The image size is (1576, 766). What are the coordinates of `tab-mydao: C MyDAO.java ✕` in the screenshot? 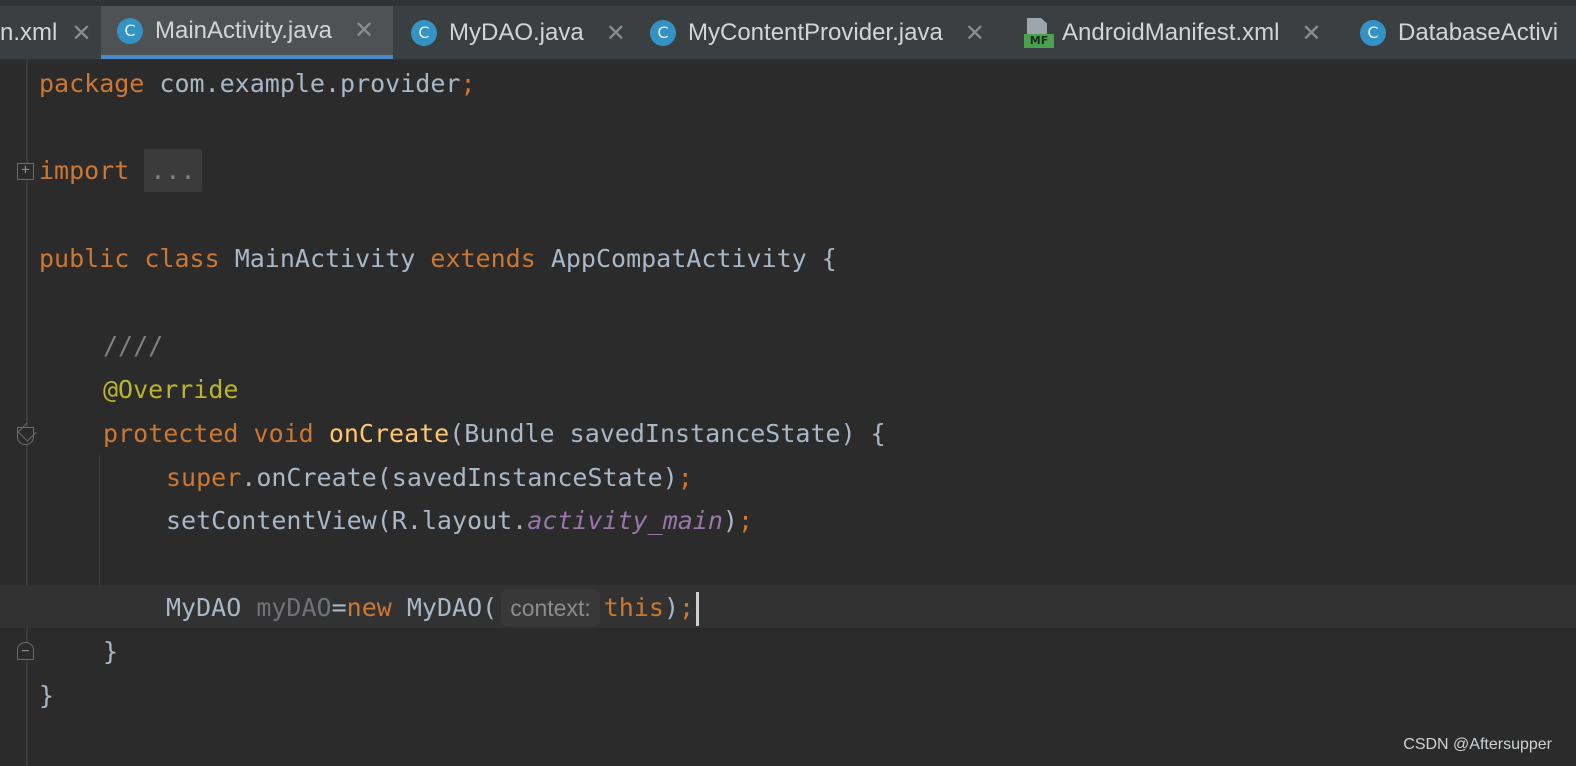 It's located at (514, 32).